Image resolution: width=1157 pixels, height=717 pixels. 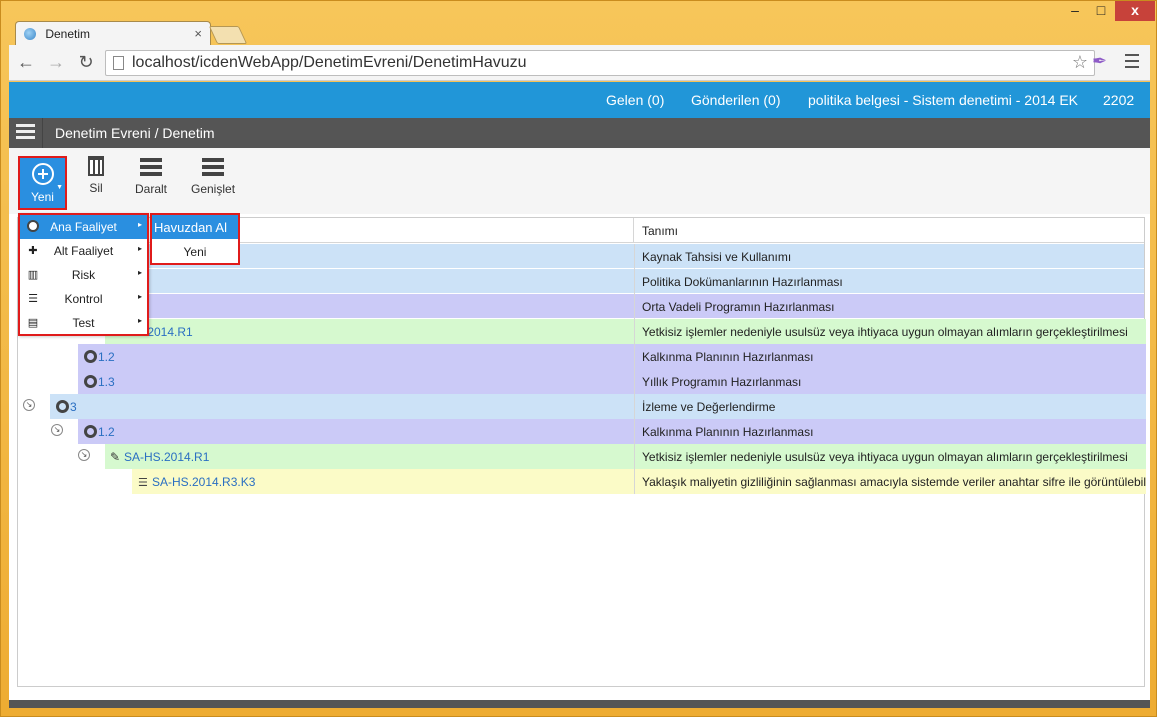 What do you see at coordinates (196, 481) in the screenshot?
I see `row-code: ☰ SA-HS.2014.R3.K3` at bounding box center [196, 481].